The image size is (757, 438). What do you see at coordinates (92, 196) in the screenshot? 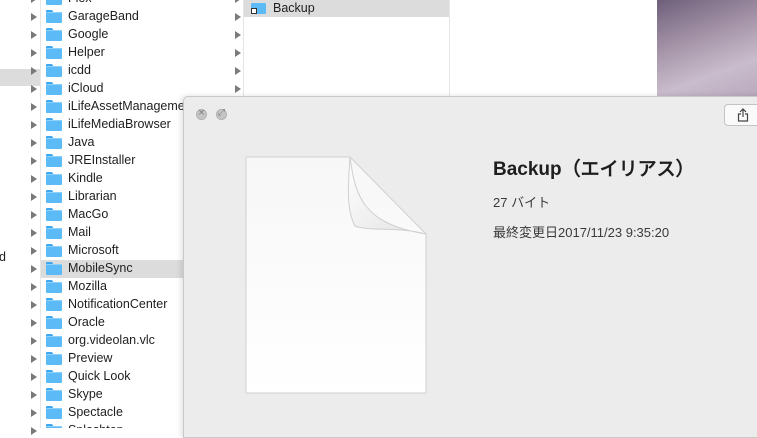
I see `folder-label: Librarian` at bounding box center [92, 196].